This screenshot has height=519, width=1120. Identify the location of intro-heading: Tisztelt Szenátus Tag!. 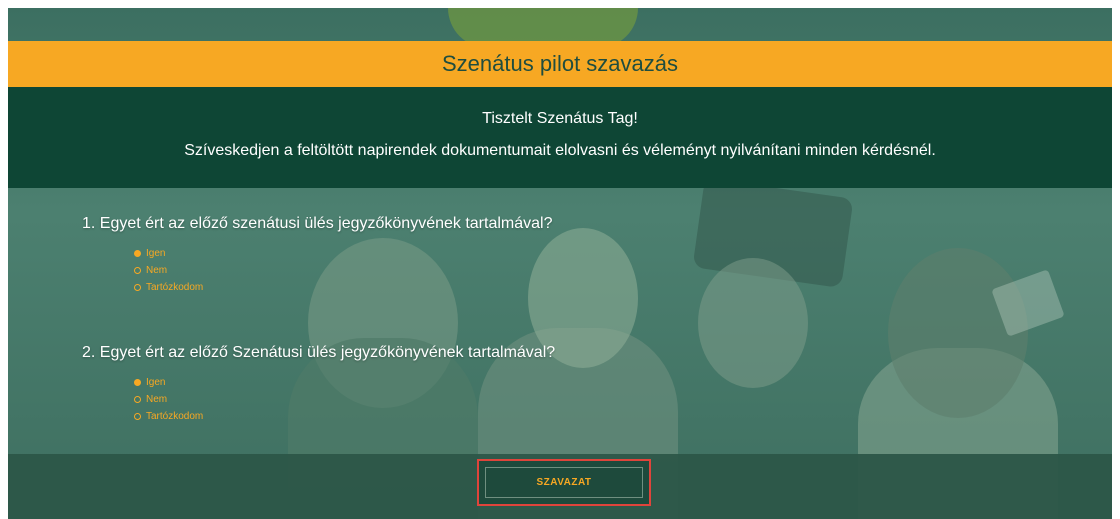
(560, 118).